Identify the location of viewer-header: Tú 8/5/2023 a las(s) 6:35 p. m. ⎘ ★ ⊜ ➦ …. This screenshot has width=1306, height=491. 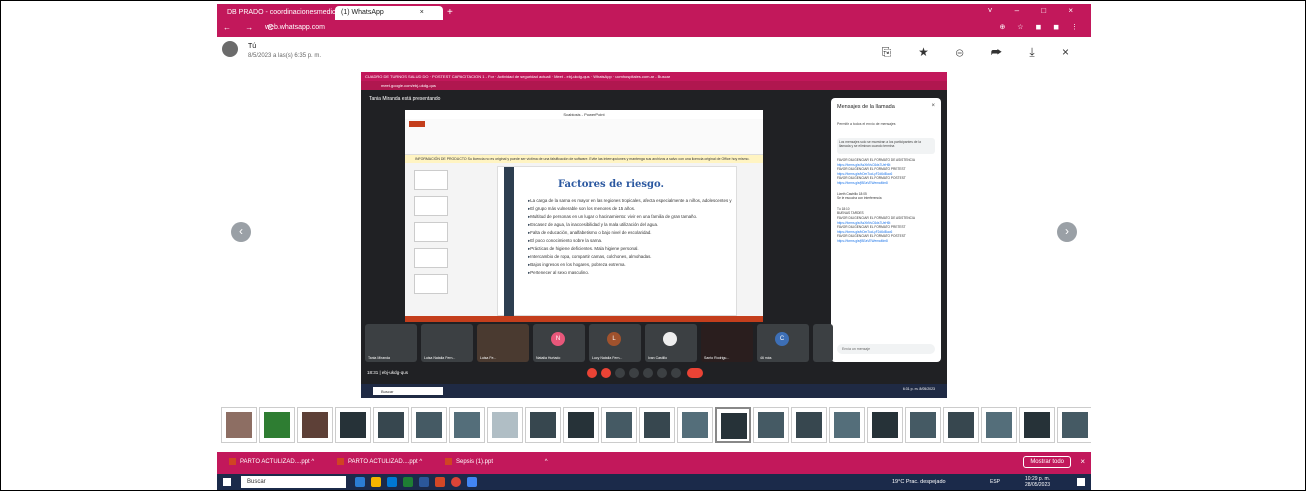
(654, 52).